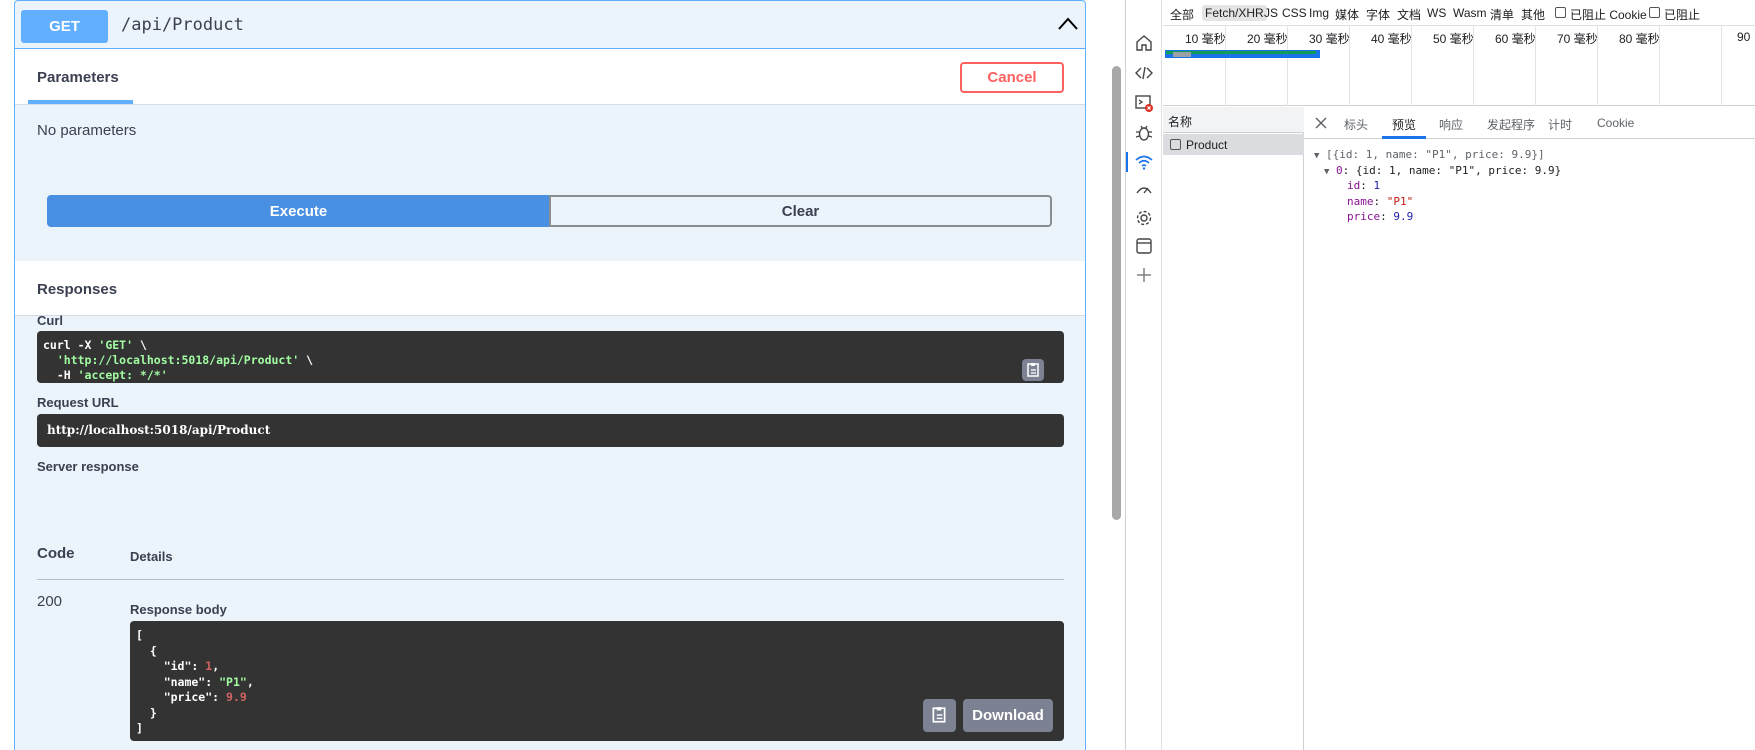 The height and width of the screenshot is (750, 1755). I want to click on timeline-request-bar-queue, so click(1182, 54).